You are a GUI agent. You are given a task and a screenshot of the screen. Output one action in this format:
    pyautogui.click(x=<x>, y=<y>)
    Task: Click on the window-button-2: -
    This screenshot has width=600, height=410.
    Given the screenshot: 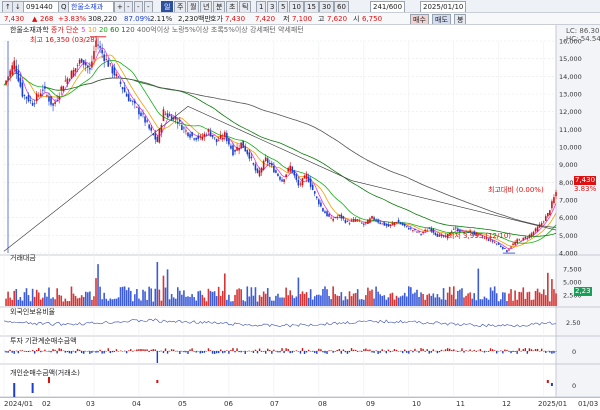 What is the action you would take?
    pyautogui.click(x=128, y=6)
    